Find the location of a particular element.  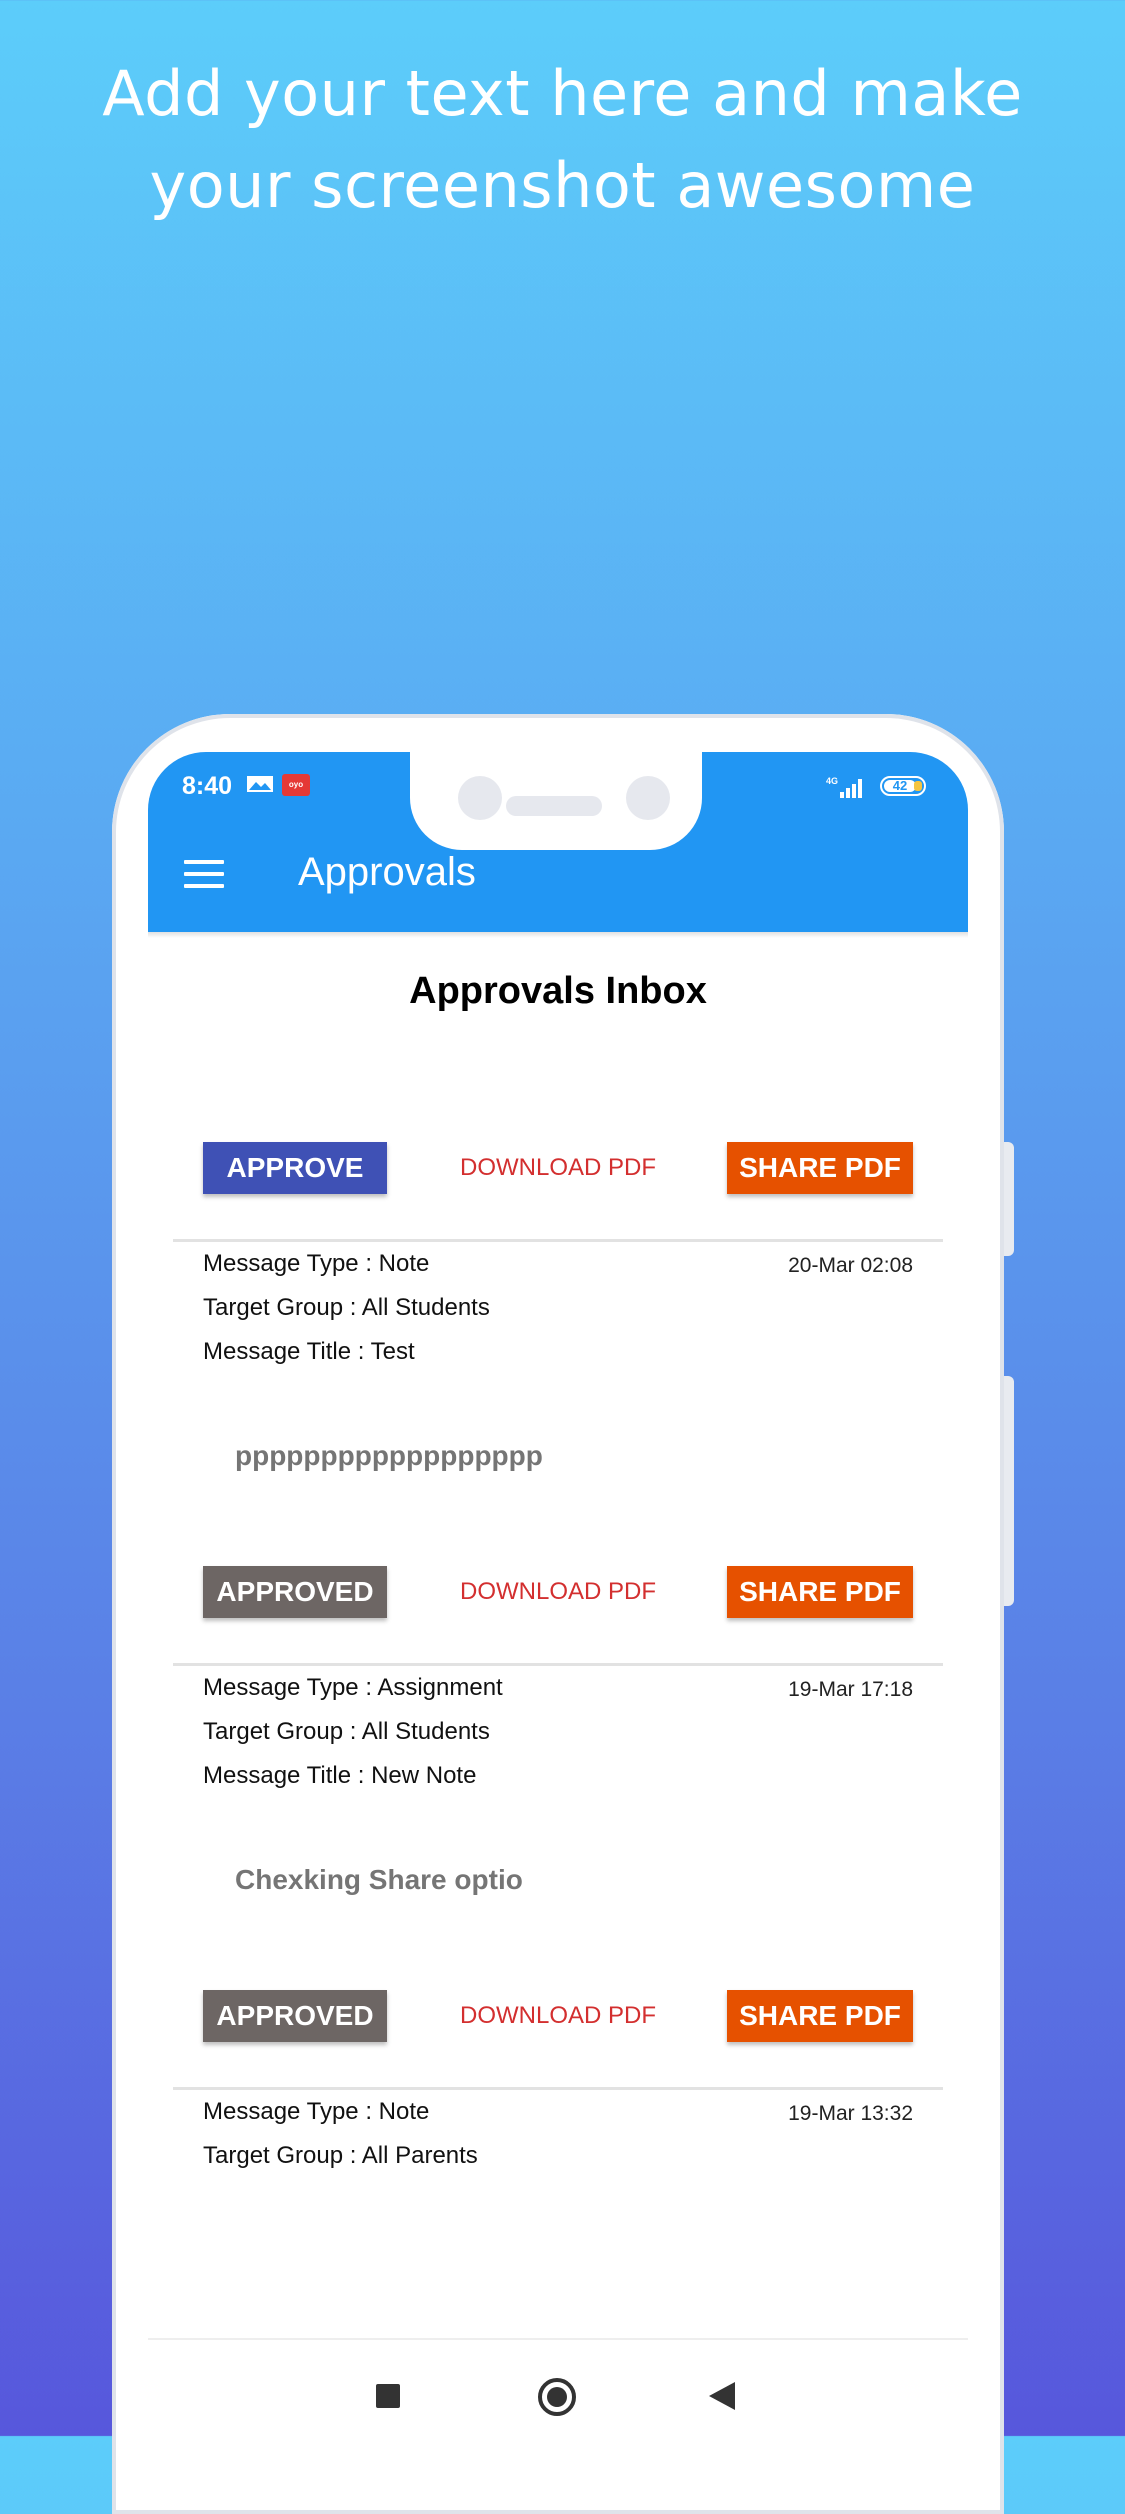

app-bar: 8:40 oyo 4G 42 Approvals is located at coordinates (558, 842).